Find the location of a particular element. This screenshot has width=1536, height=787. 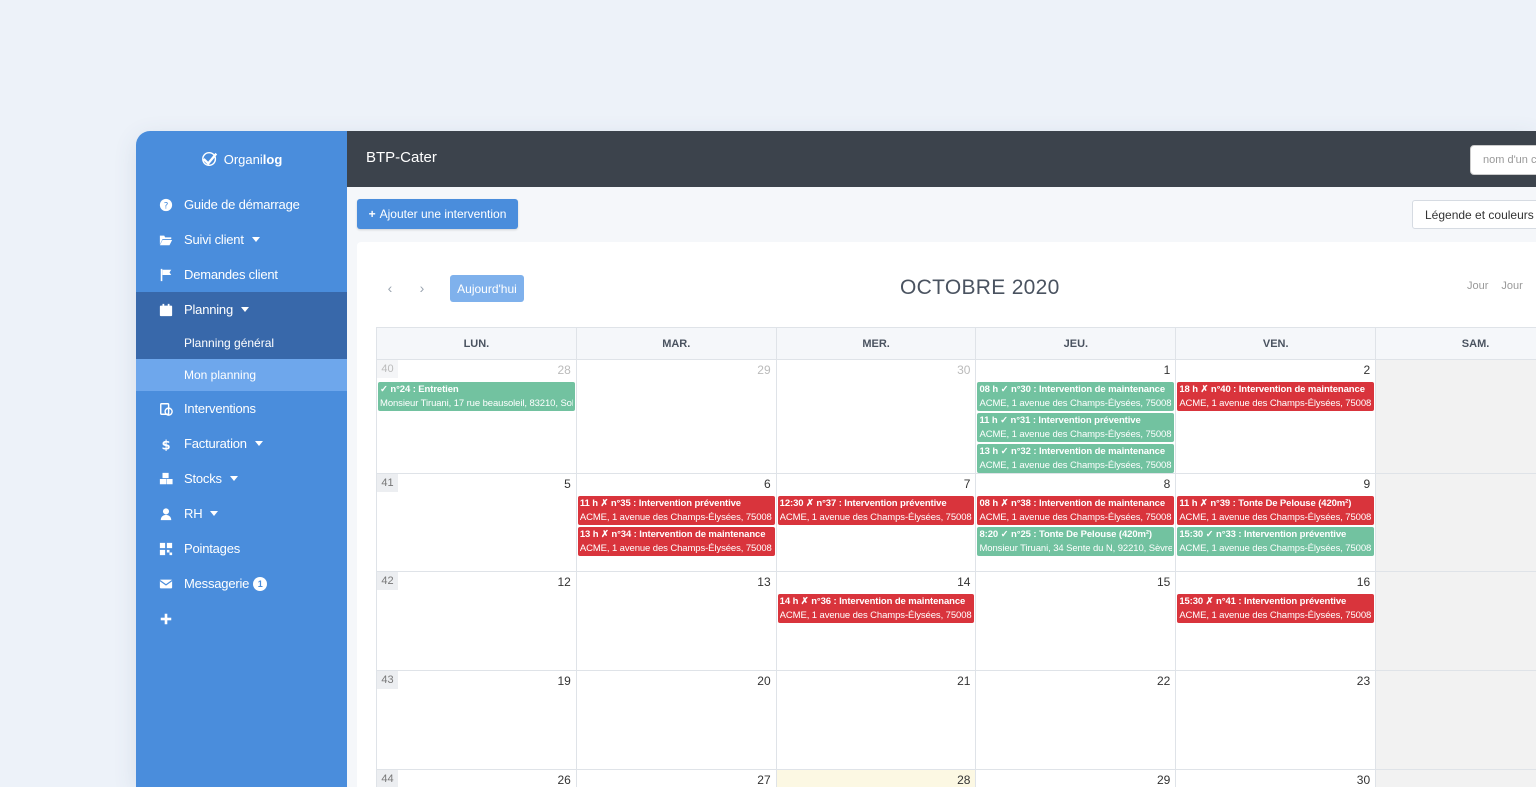

sidebar-item-demandes-client: Demandes client is located at coordinates (241, 274).